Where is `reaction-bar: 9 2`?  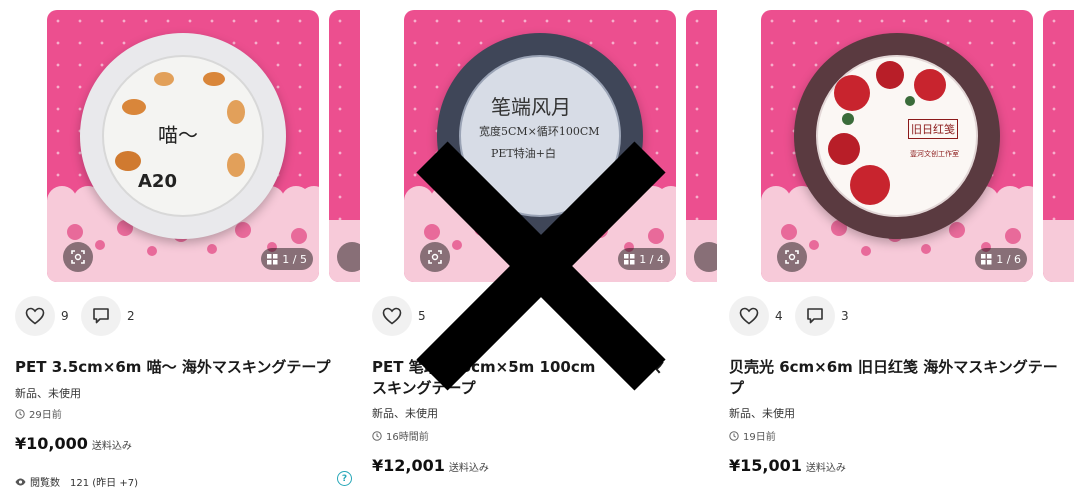
reaction-bar: 9 2 is located at coordinates (187, 317).